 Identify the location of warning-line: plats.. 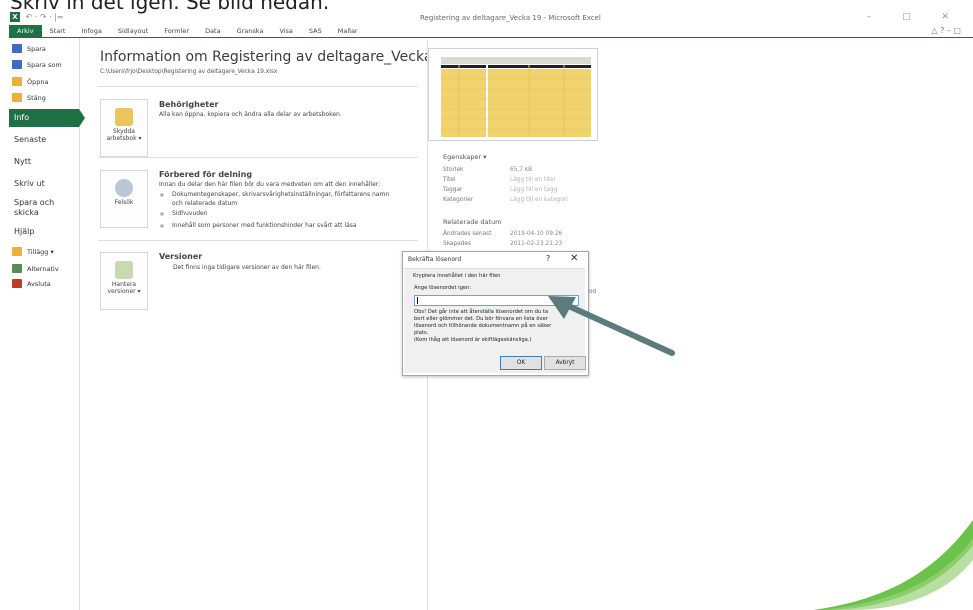
(421, 333).